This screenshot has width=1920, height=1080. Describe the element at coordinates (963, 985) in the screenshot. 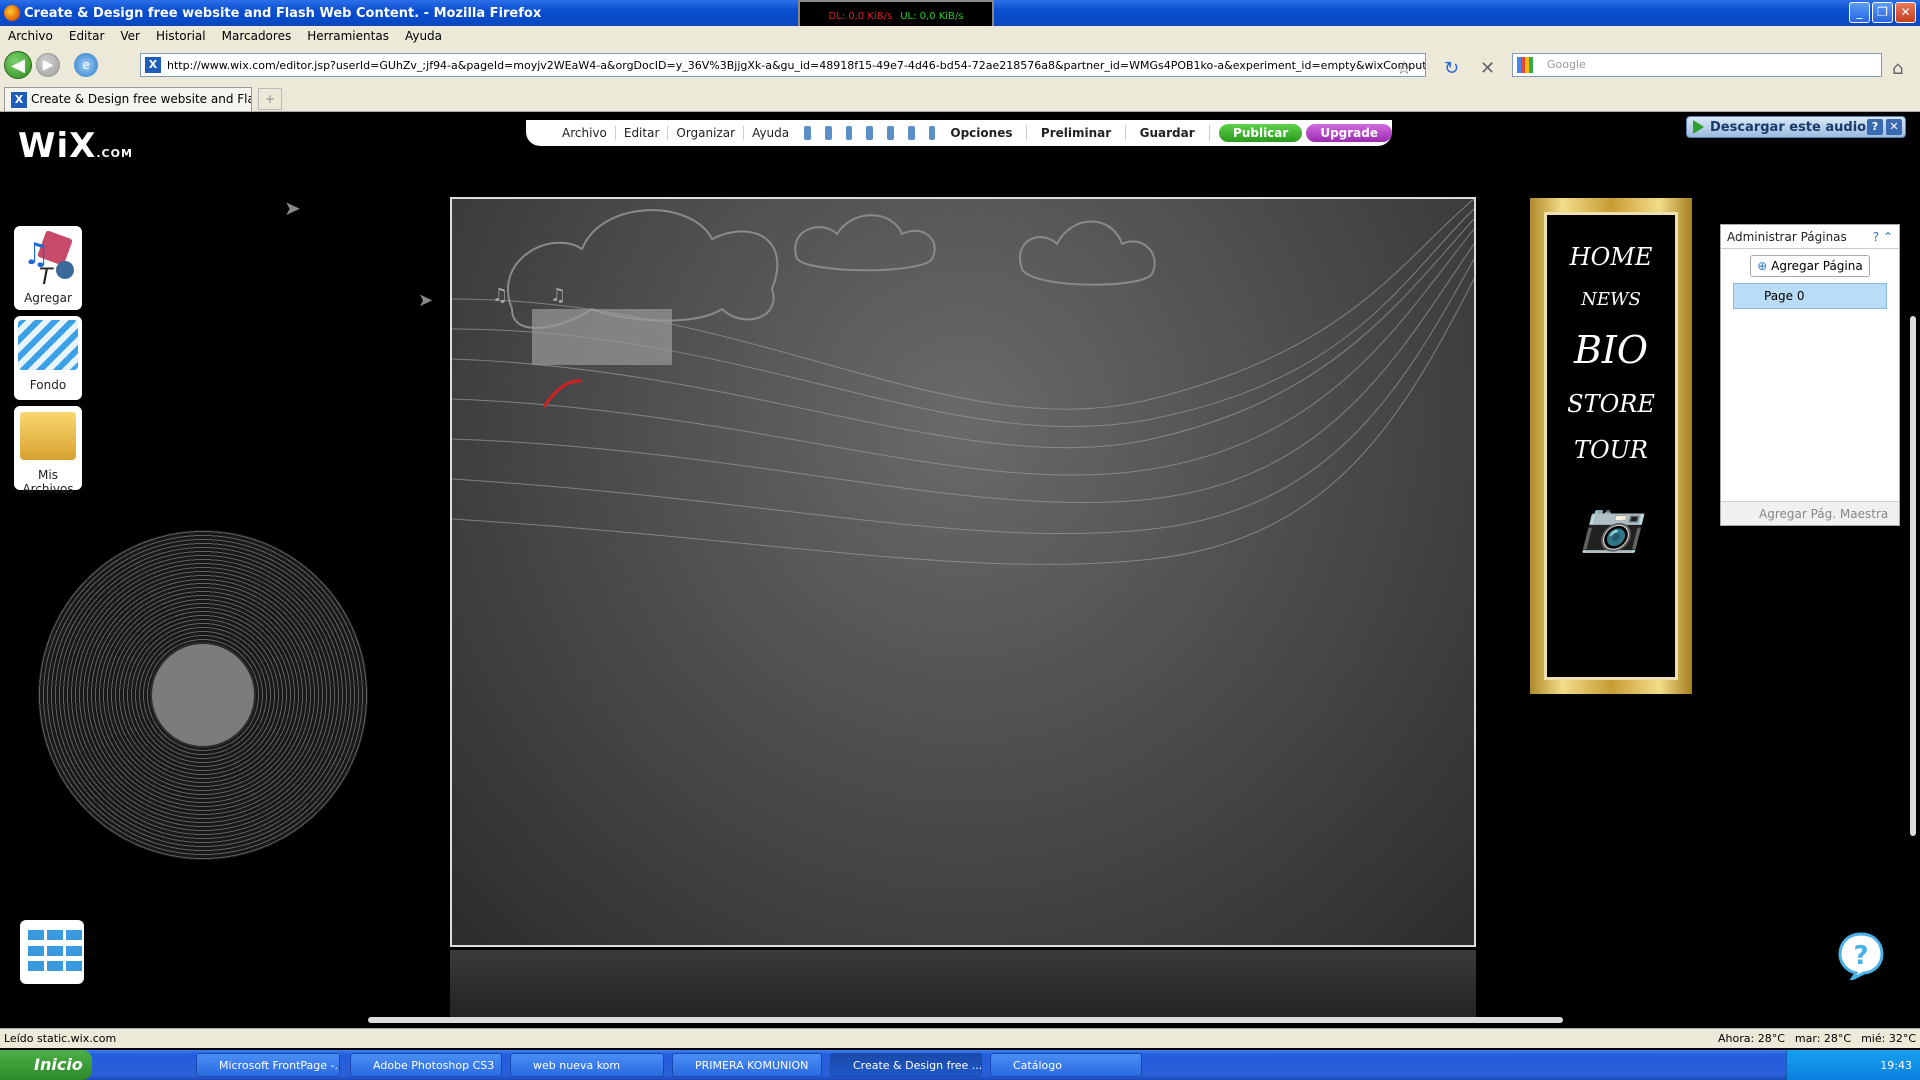

I see `canvas-footer` at that location.